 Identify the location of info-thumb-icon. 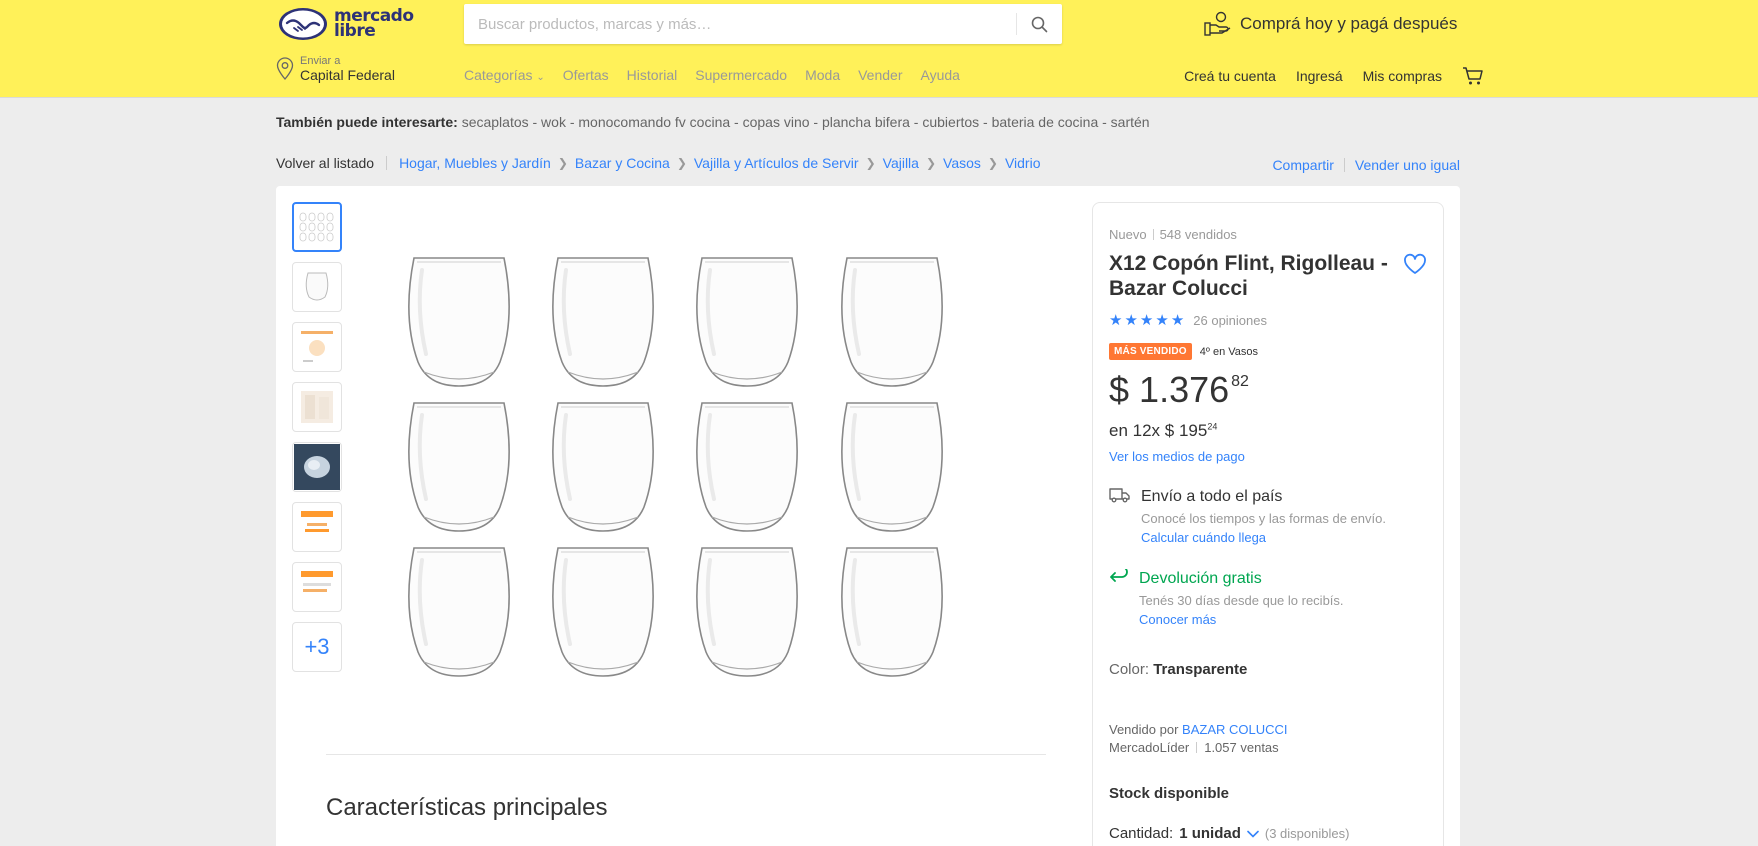
(317, 346).